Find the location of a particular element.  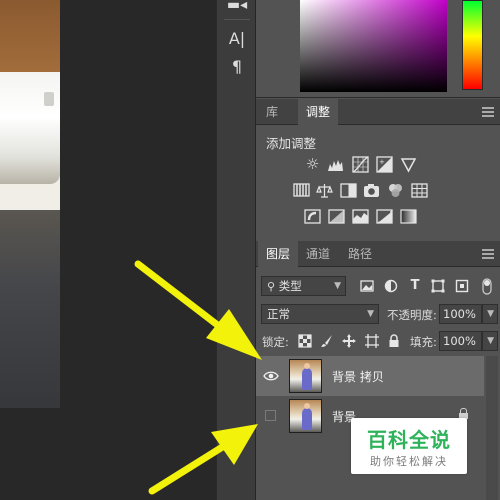

layer-row-background-copy: 背景 拷贝 is located at coordinates (370, 376).